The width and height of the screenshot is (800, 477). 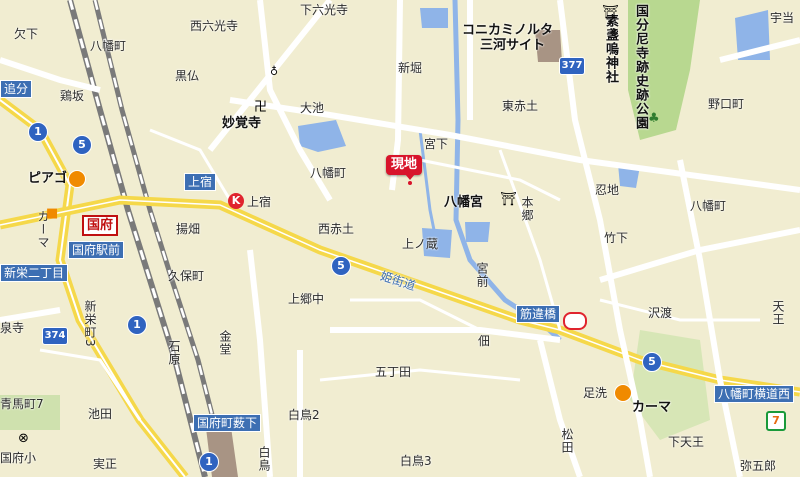 What do you see at coordinates (324, 10) in the screenshot?
I see `place-label: 下六光寺` at bounding box center [324, 10].